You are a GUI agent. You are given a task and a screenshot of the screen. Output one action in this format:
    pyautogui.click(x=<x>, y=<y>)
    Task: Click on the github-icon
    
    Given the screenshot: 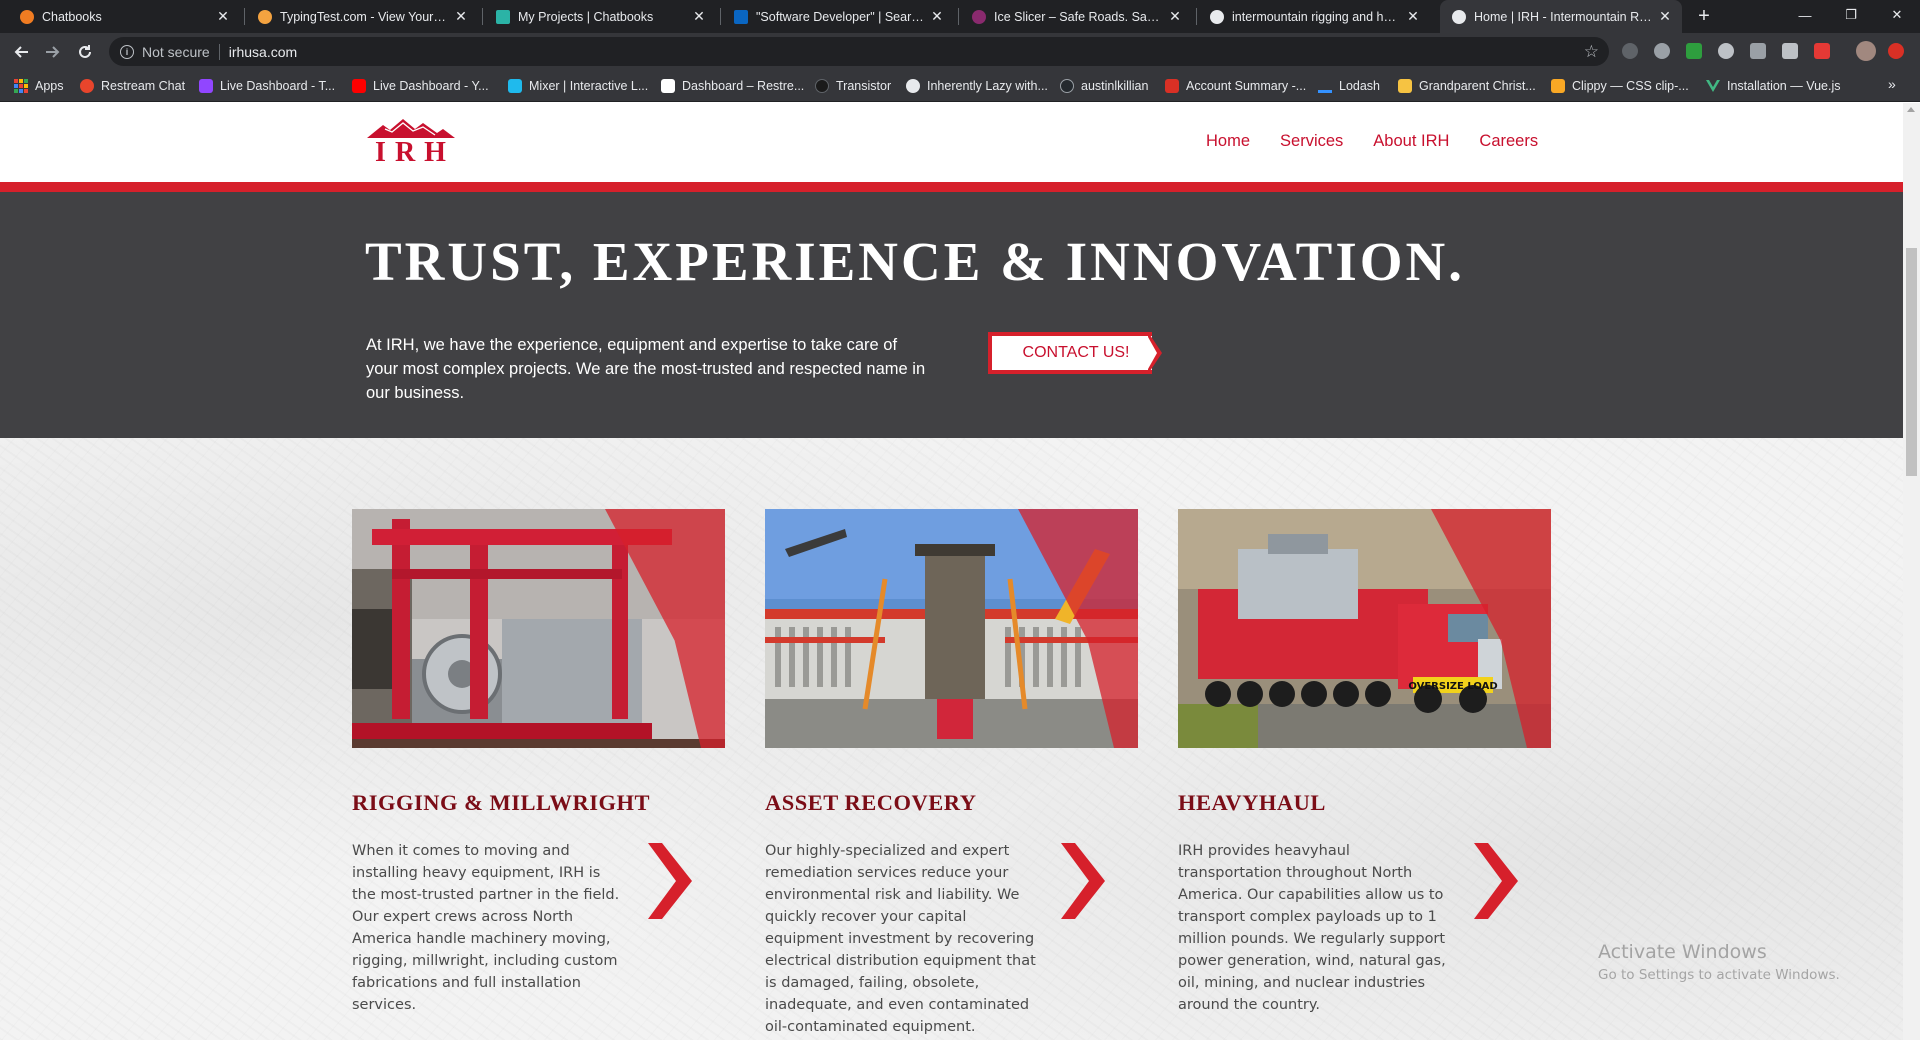 What is the action you would take?
    pyautogui.click(x=1067, y=86)
    